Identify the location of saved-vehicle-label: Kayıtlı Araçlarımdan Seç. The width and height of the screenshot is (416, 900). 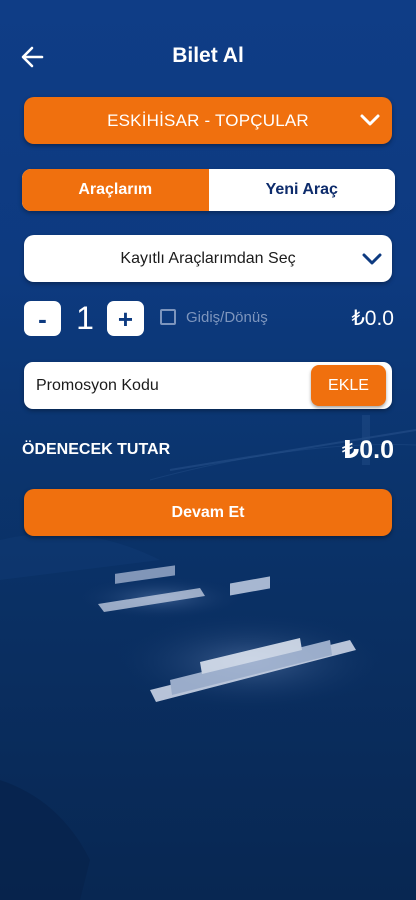
(208, 258).